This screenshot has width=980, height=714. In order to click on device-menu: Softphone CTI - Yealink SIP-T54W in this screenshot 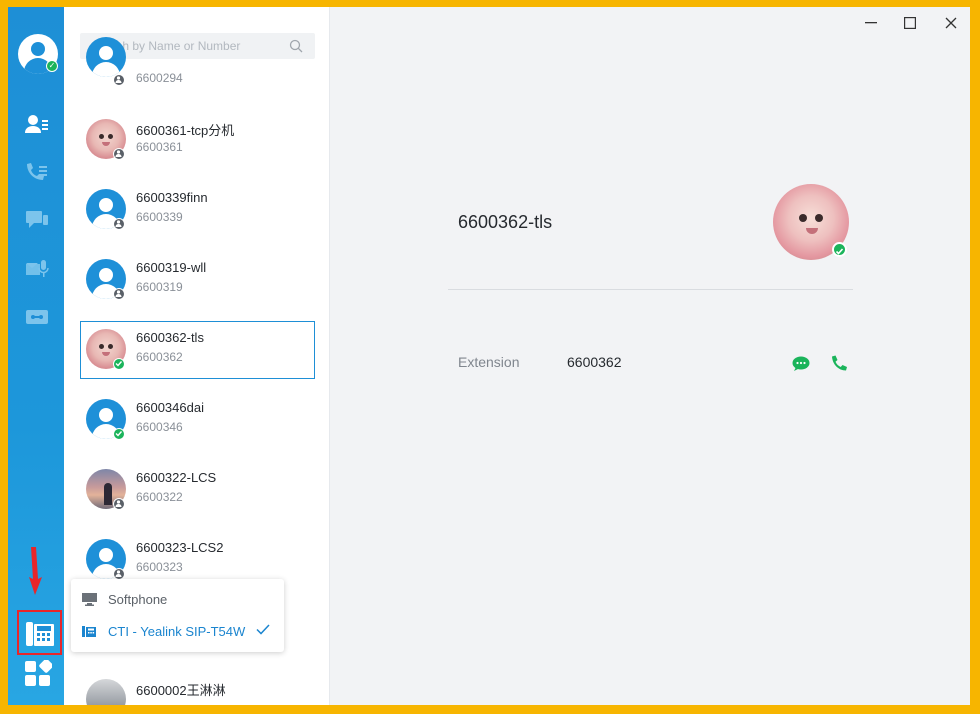, I will do `click(177, 615)`.